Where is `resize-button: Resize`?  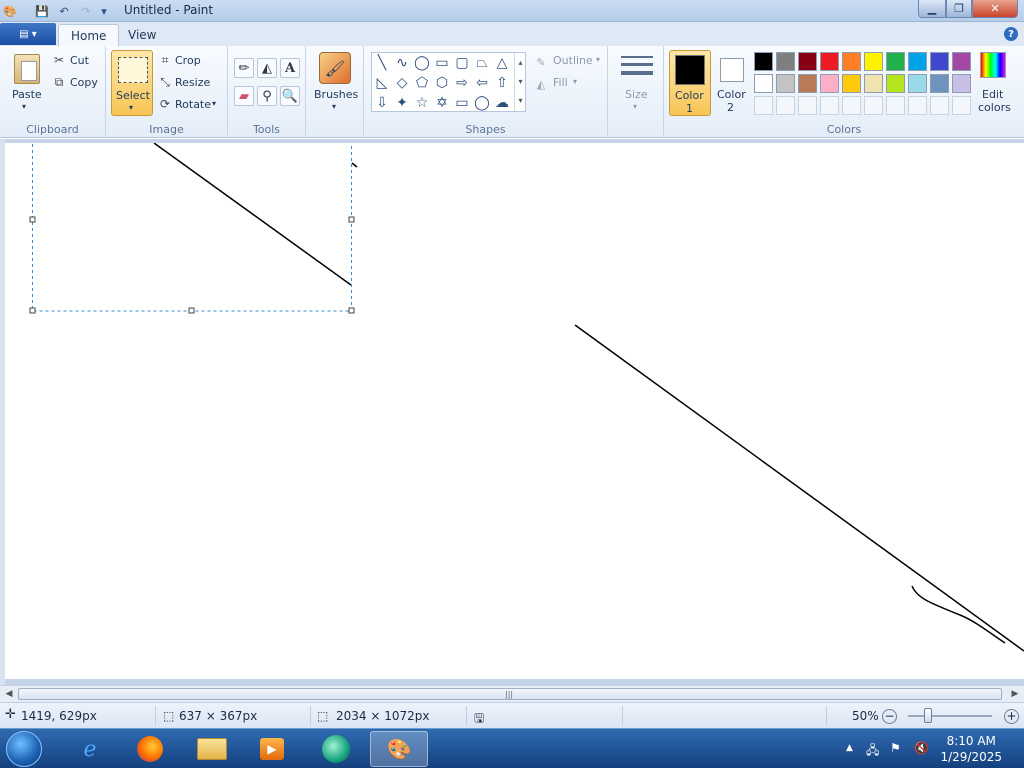 resize-button: Resize is located at coordinates (192, 82).